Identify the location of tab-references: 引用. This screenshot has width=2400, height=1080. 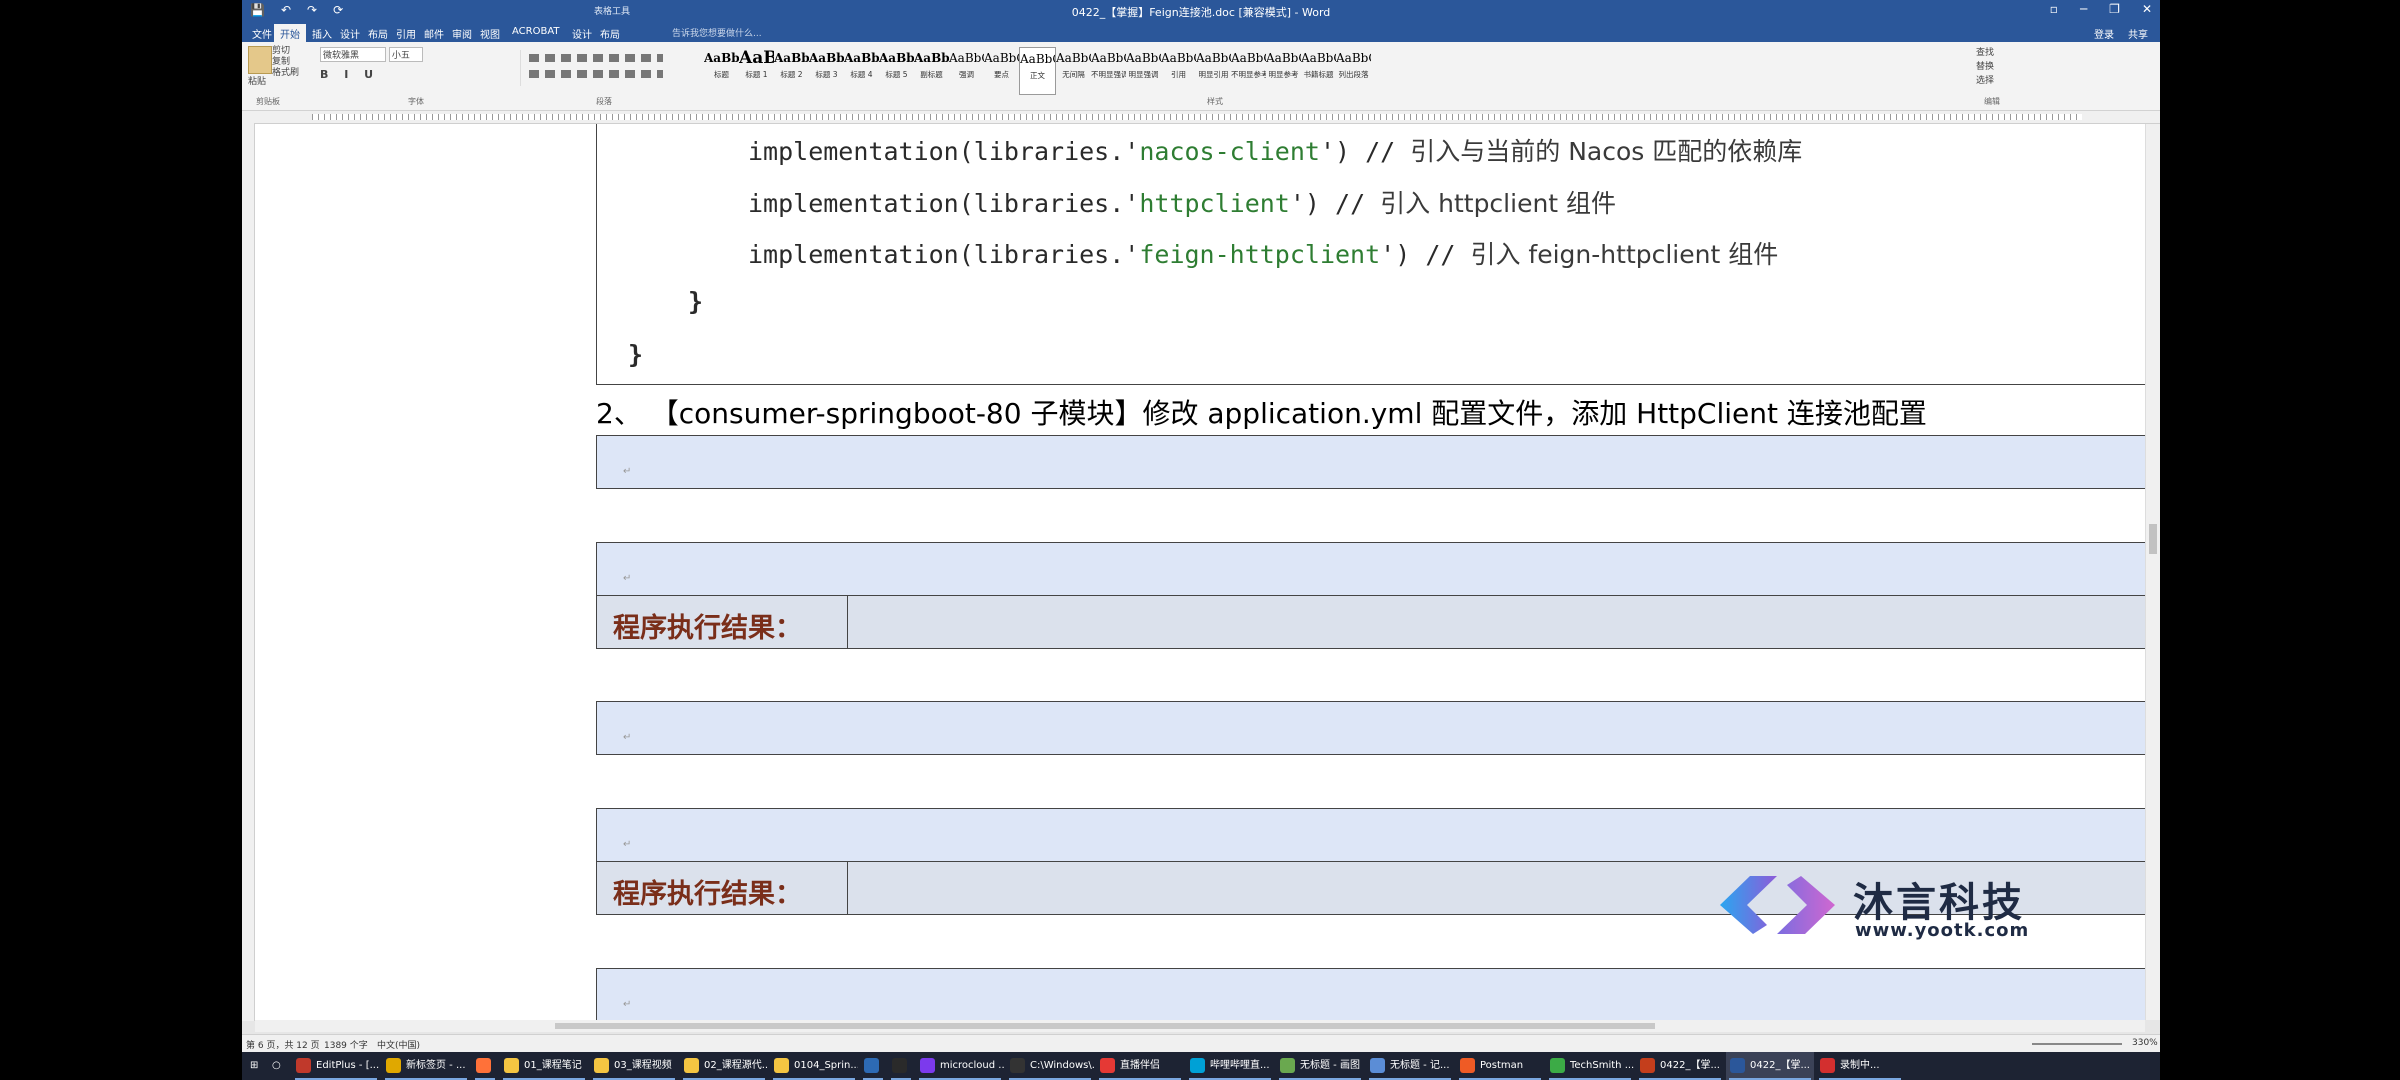
(406, 33).